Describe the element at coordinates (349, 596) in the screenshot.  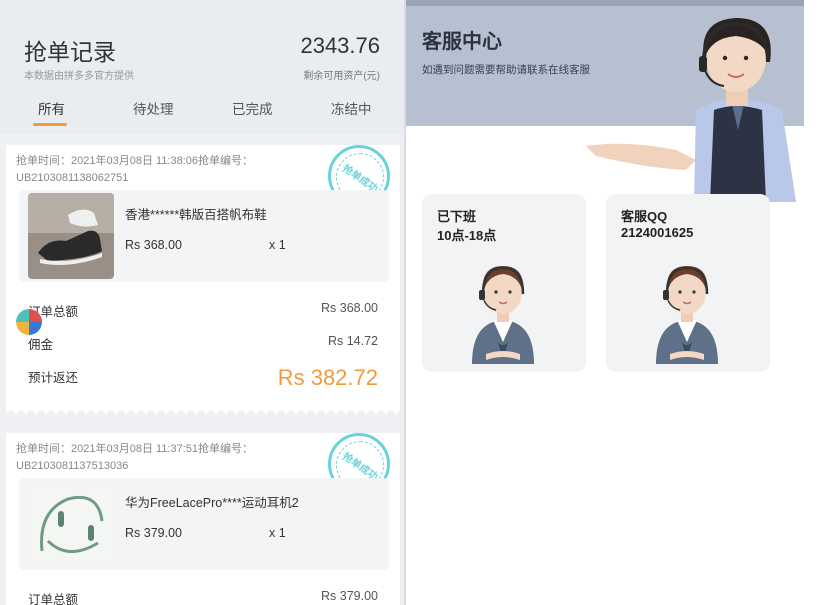
I see `order-total-value: Rs 379.00` at that location.